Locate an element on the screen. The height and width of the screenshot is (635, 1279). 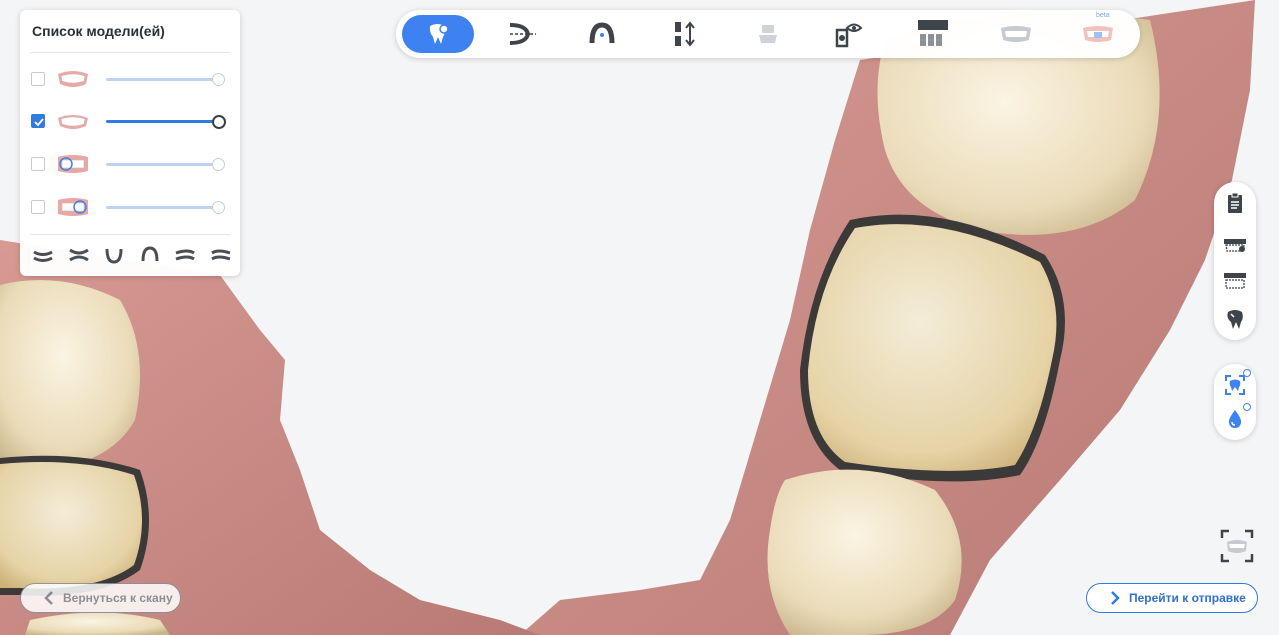
report-icon is located at coordinates (1235, 202).